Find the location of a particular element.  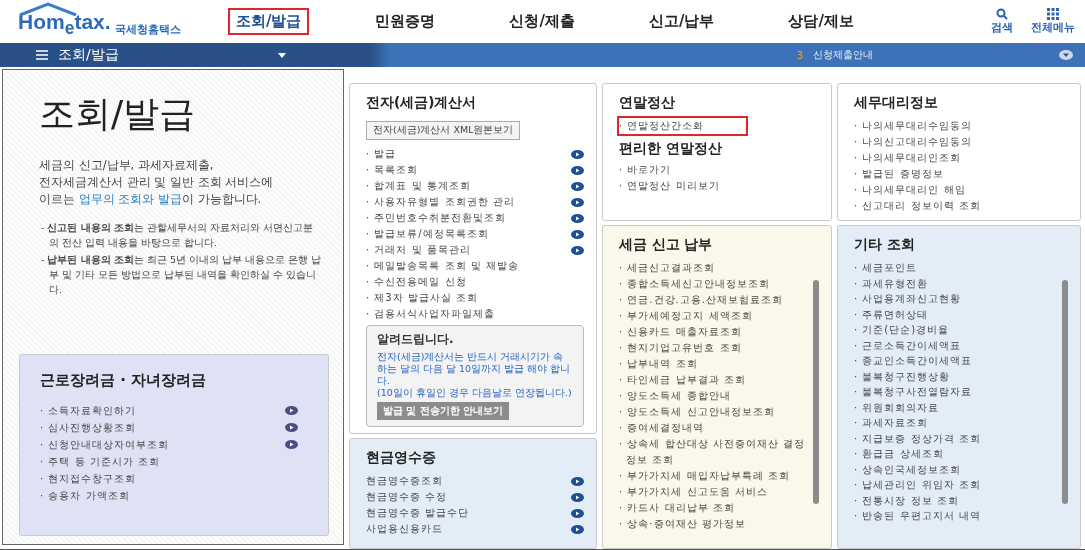

menu-link: · 부가세예정고지 세액조회 is located at coordinates (713, 316).